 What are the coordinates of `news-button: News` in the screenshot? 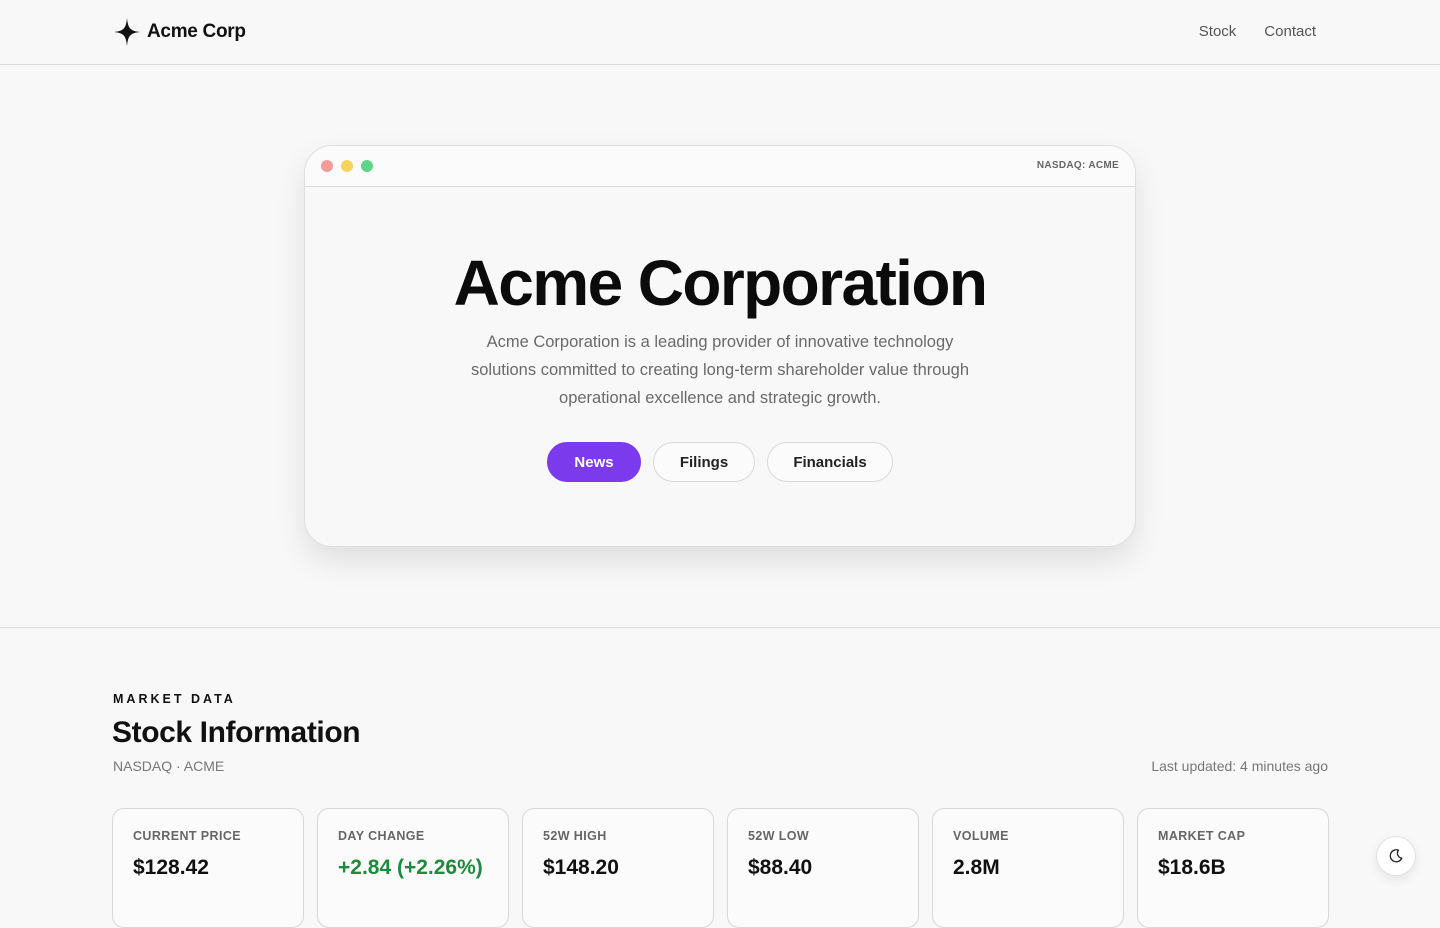 It's located at (594, 462).